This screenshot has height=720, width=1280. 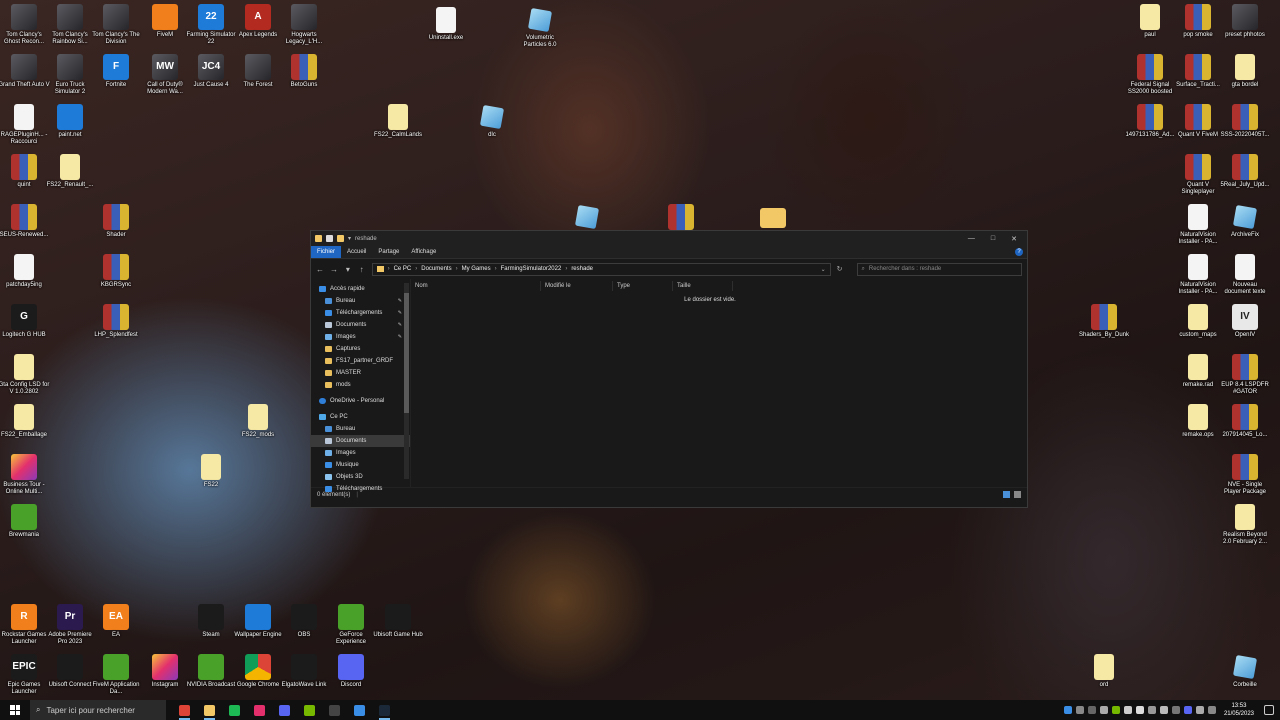 I want to click on desktop-icon-just-cause-4: JC4 Just Cause 4, so click(x=211, y=81).